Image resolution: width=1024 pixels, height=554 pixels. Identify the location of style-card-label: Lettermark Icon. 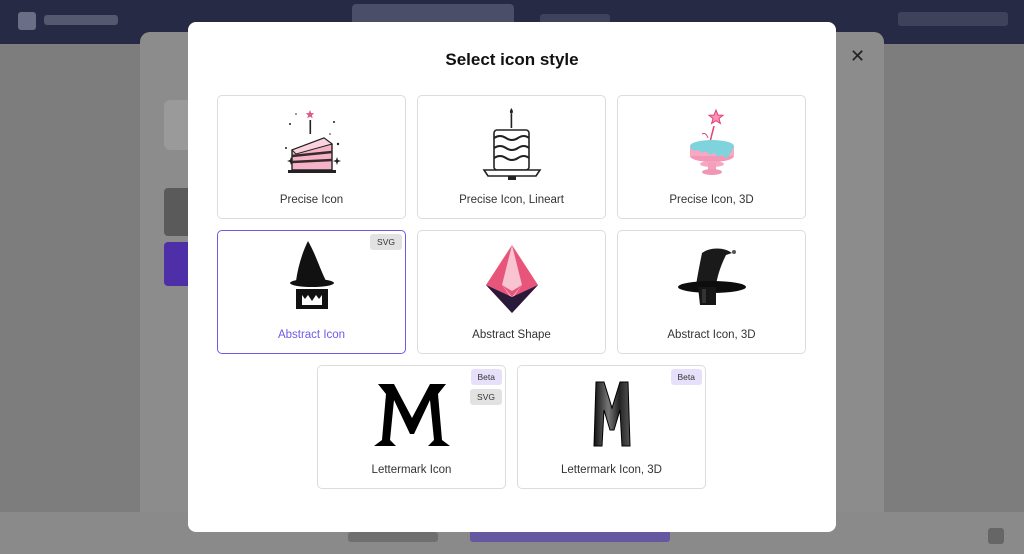
(411, 470).